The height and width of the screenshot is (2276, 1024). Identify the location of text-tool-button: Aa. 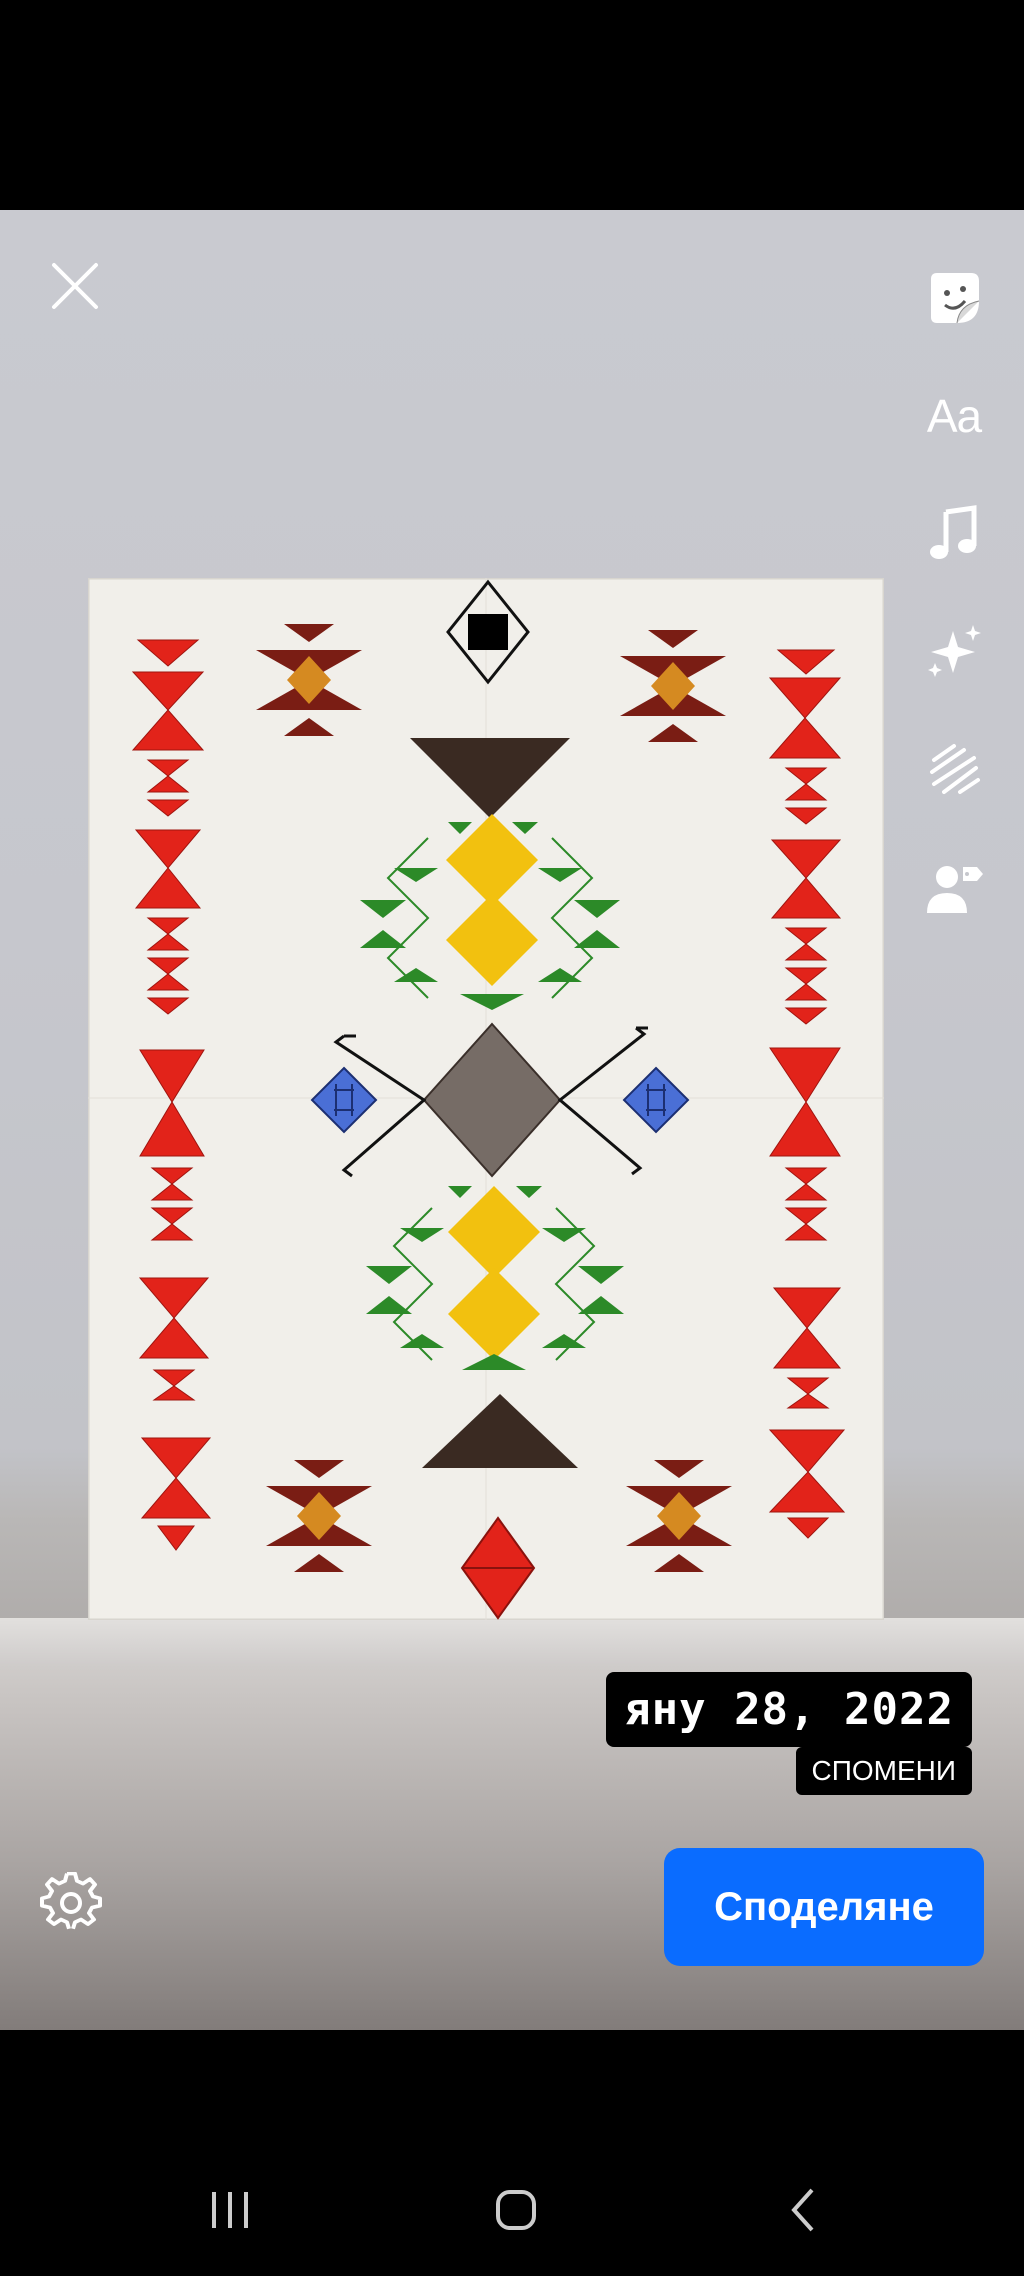
(954, 416).